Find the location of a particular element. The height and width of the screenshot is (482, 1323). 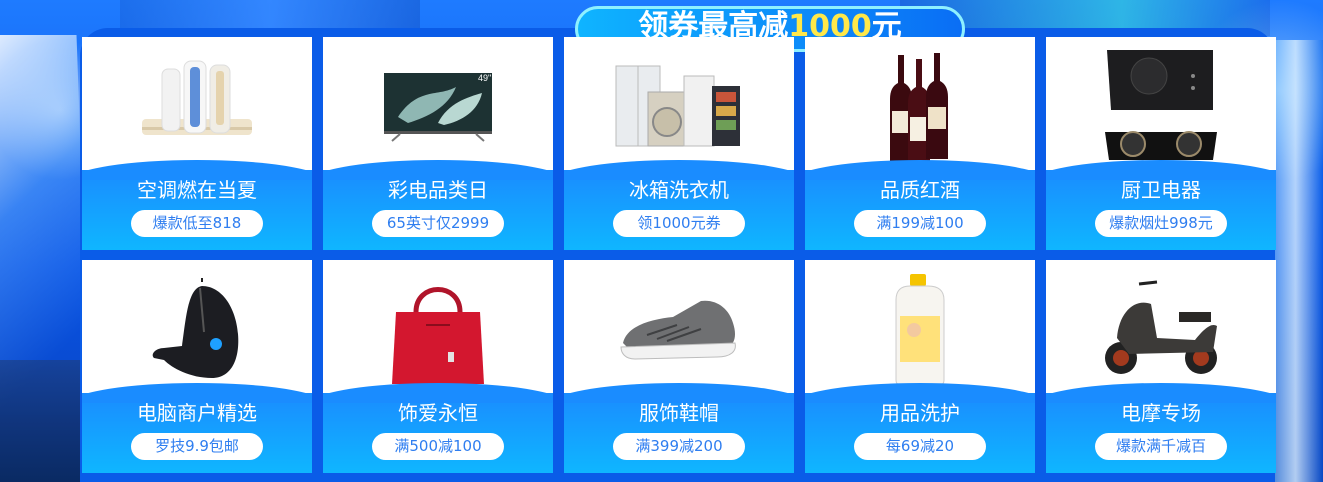

card-title: 空调燃在当夏 is located at coordinates (197, 190).